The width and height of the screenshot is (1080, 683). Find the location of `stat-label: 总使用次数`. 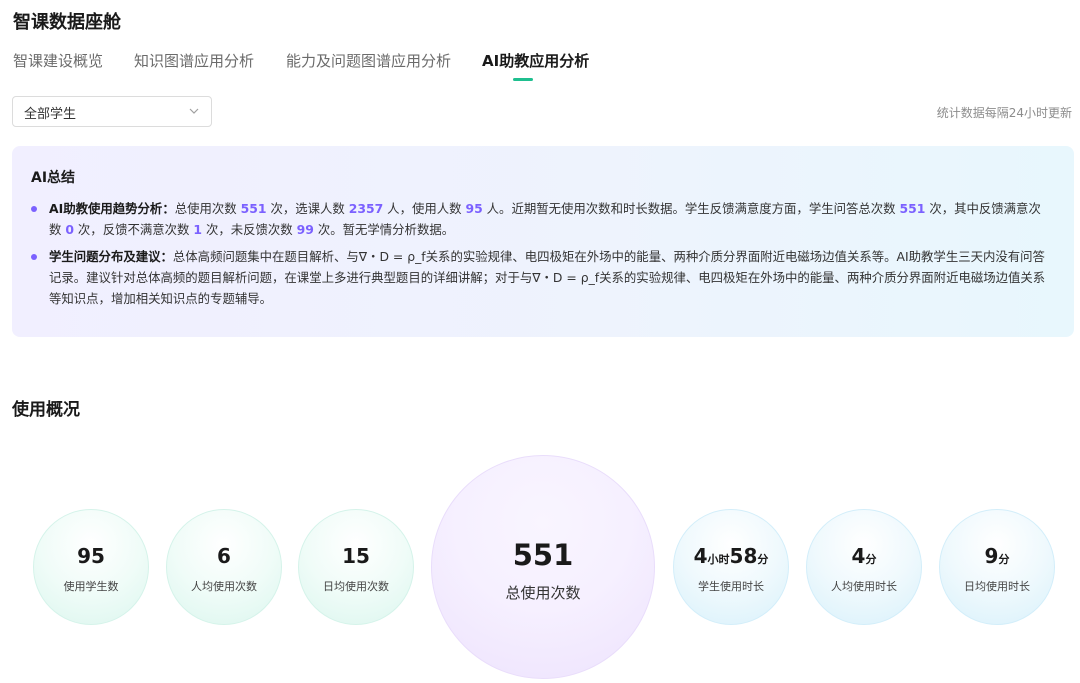

stat-label: 总使用次数 is located at coordinates (543, 593).